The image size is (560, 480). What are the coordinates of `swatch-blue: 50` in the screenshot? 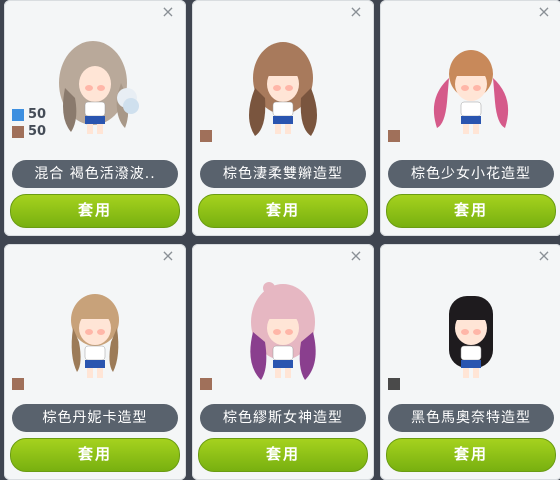 It's located at (29, 114).